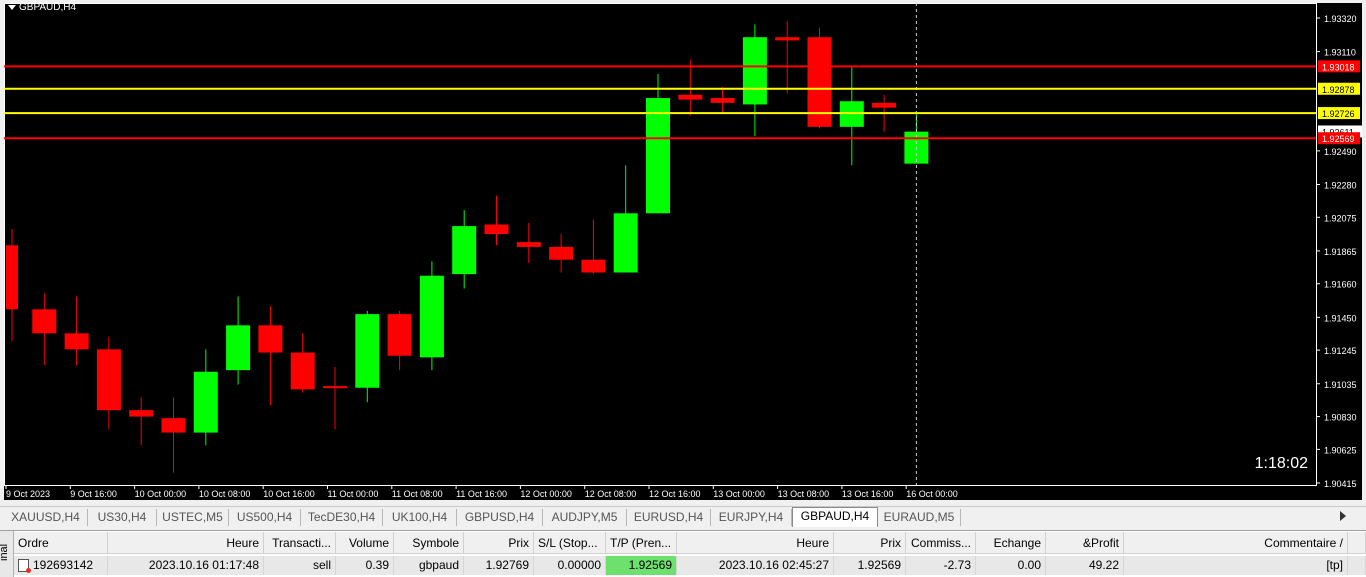 This screenshot has width=1366, height=577. I want to click on col-header-symbol: Symbole, so click(429, 543).